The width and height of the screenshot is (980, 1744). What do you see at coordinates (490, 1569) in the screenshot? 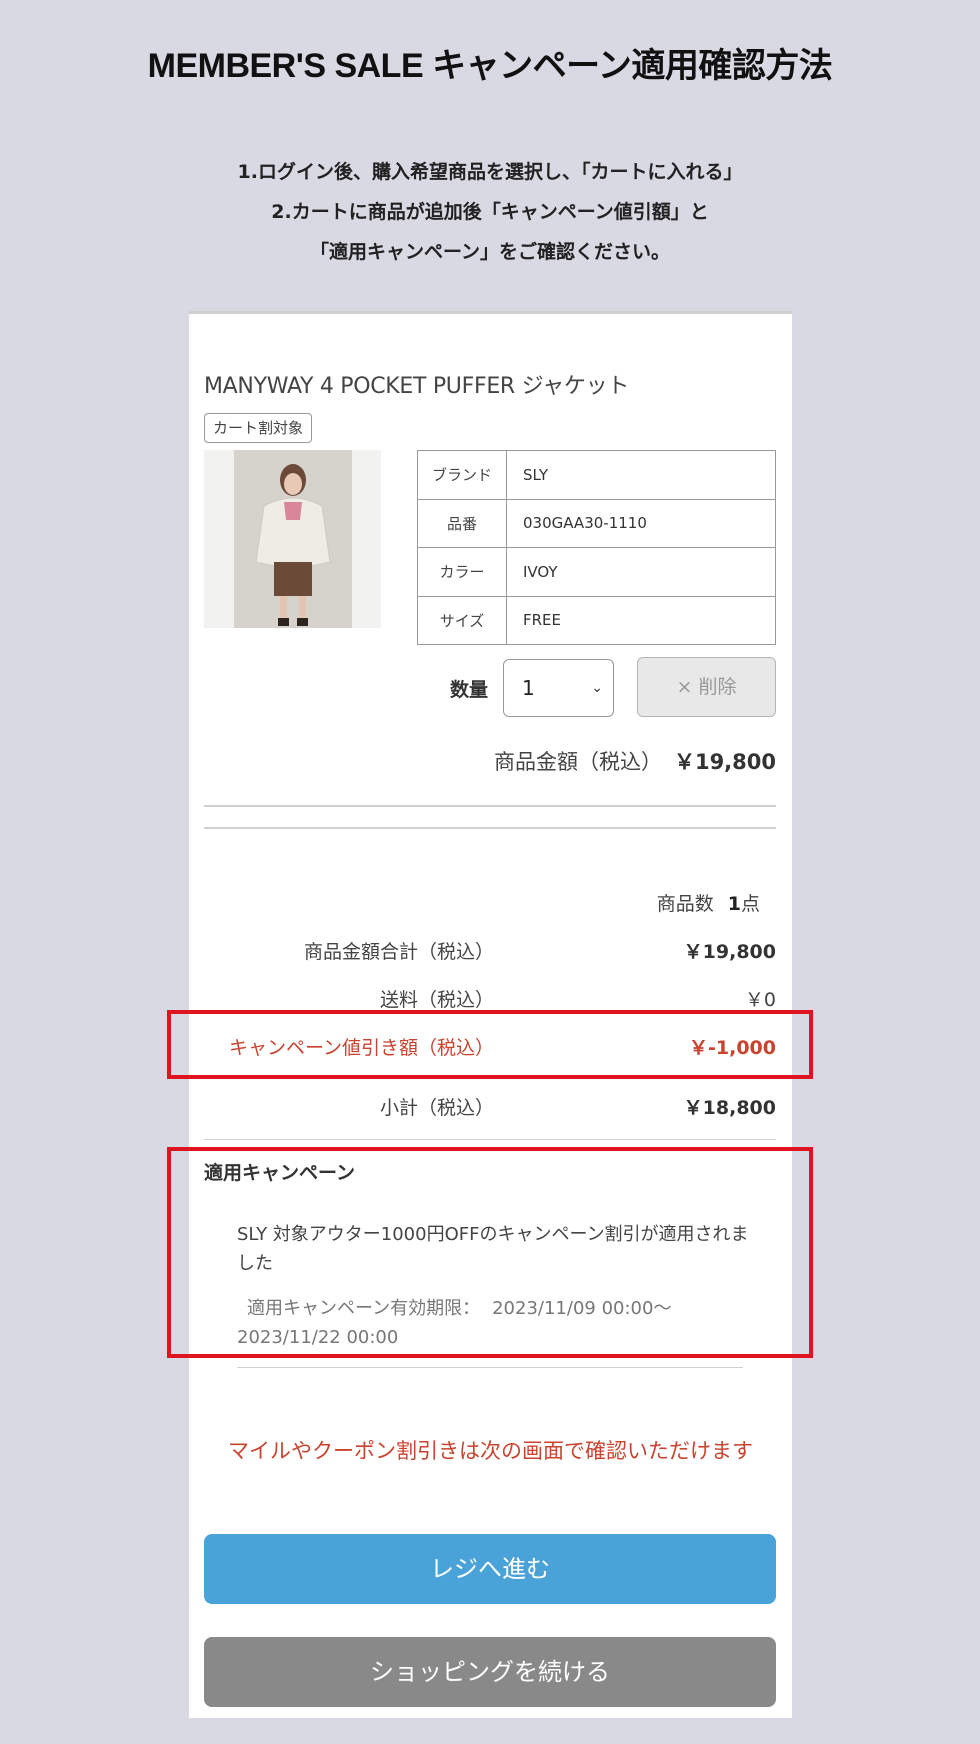
I see `checkout-button: レジへ進む` at bounding box center [490, 1569].